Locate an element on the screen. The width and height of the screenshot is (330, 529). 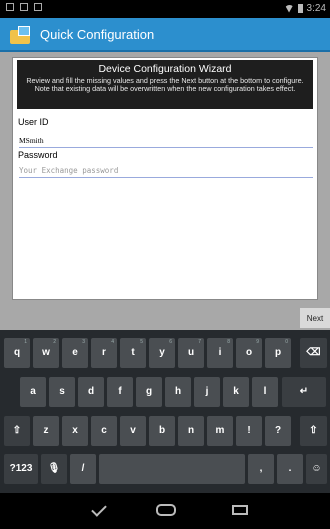
comma-key-label: , is located at coordinates (261, 468).